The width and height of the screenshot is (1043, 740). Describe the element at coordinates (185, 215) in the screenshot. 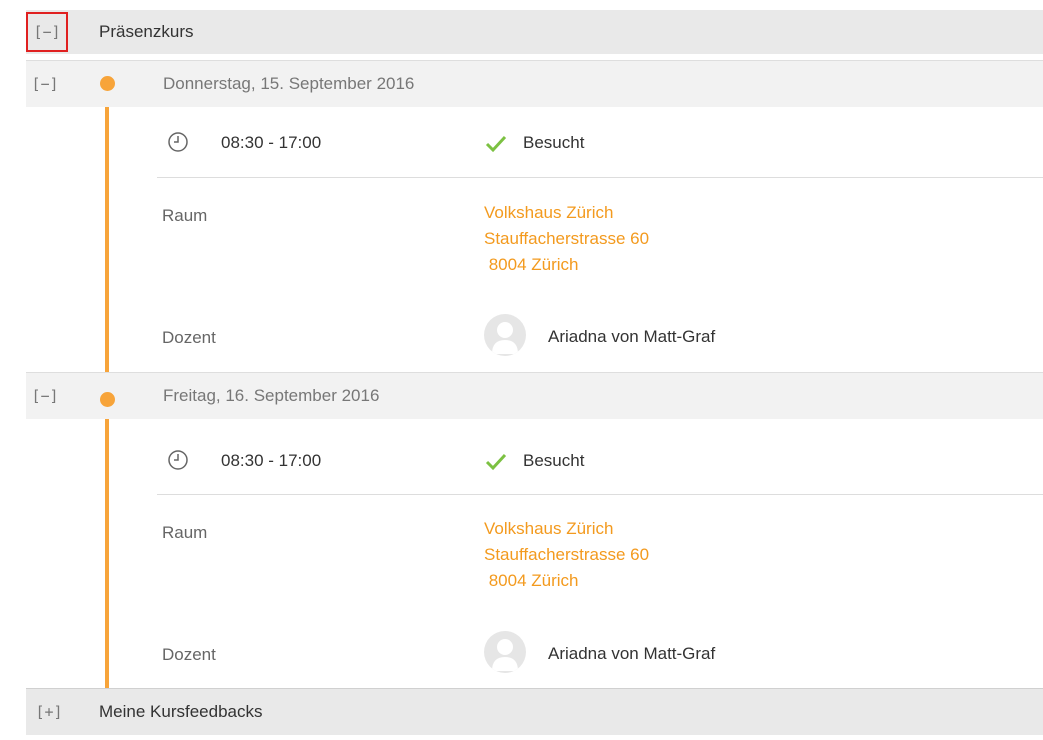

I see `room-label-1: Raum` at that location.